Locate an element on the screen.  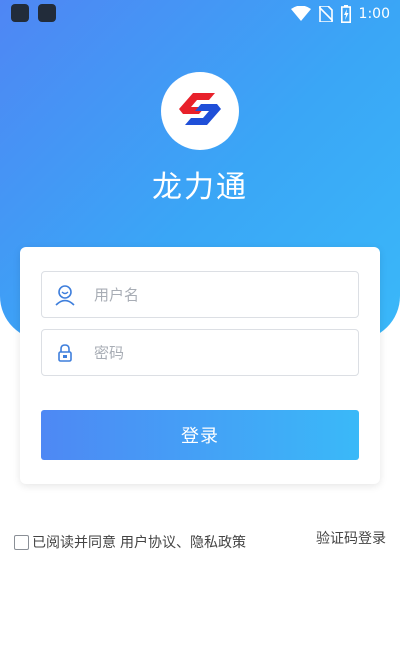
user-icon is located at coordinates (65, 295).